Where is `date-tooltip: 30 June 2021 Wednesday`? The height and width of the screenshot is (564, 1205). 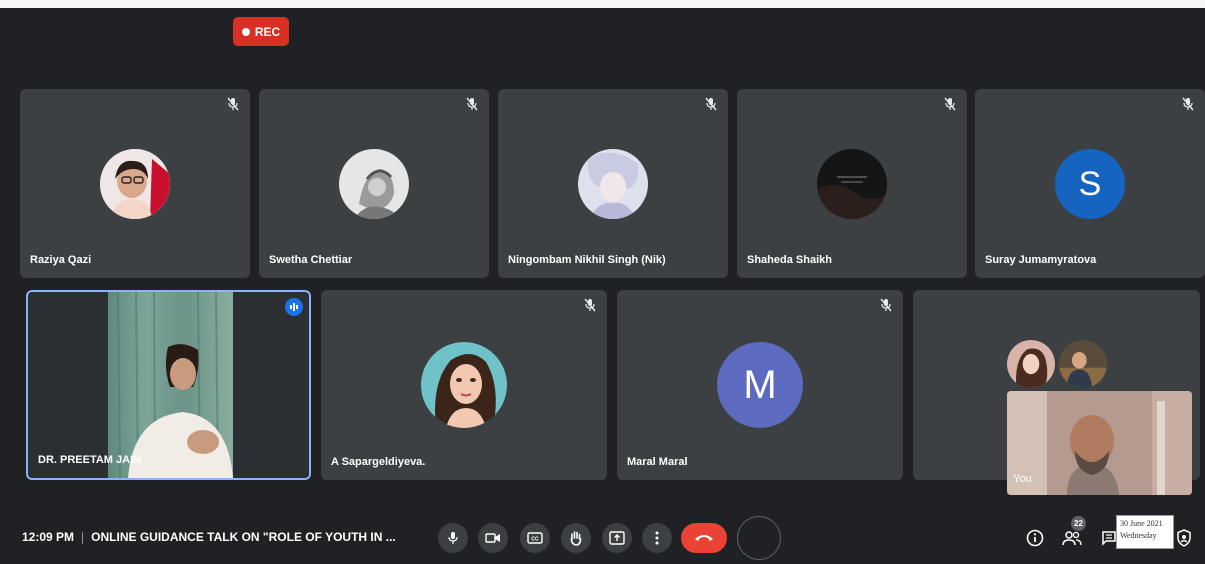 date-tooltip: 30 June 2021 Wednesday is located at coordinates (1145, 532).